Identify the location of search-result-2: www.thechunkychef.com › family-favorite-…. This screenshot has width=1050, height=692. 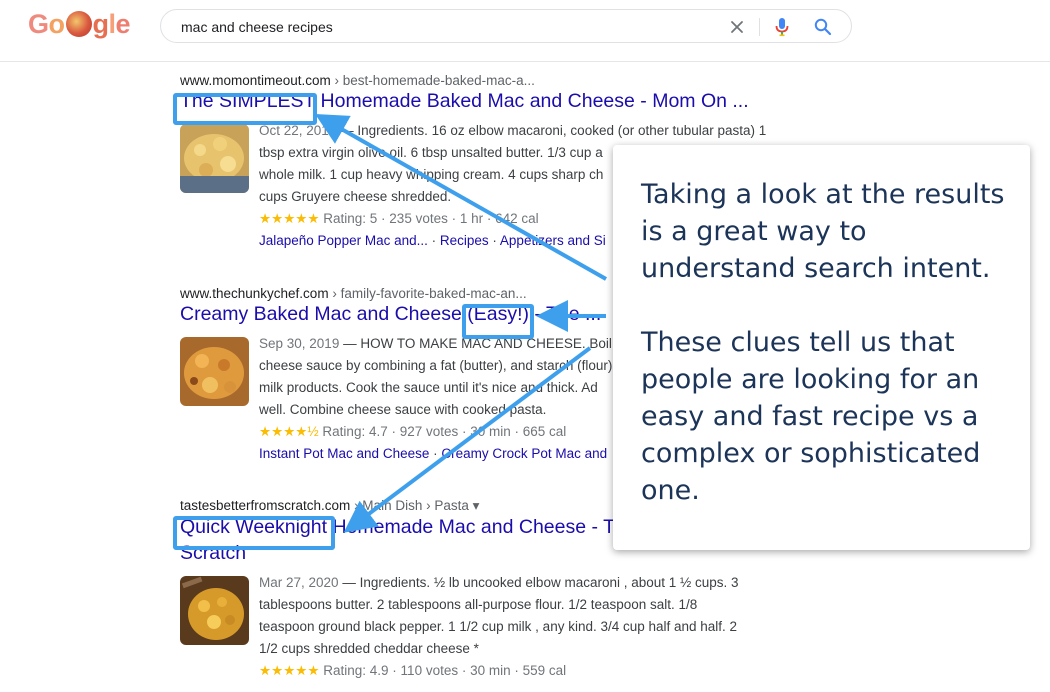
(403, 373).